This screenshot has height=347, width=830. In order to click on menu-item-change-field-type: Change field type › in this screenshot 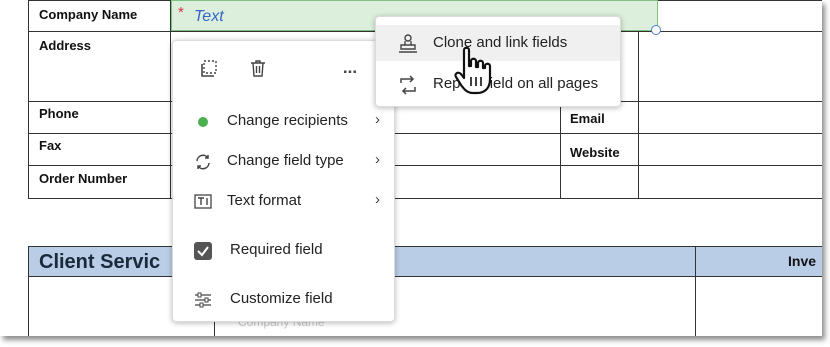, I will do `click(283, 161)`.